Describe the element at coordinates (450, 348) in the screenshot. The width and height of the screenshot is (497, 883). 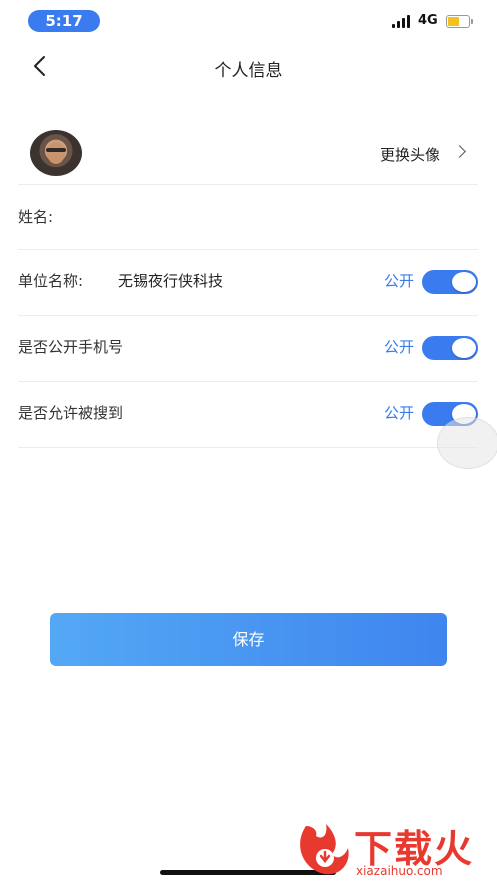
I see `phone-public-toggle` at that location.